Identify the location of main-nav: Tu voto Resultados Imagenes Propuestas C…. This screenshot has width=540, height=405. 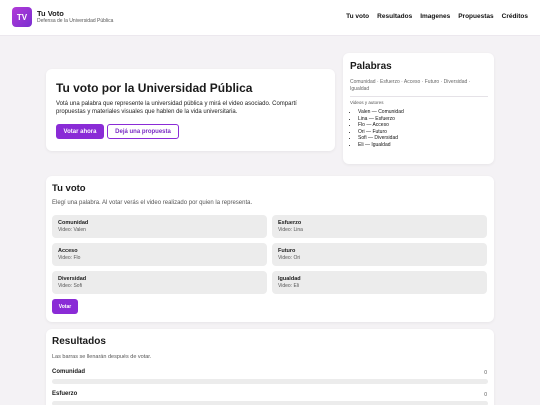
(437, 16).